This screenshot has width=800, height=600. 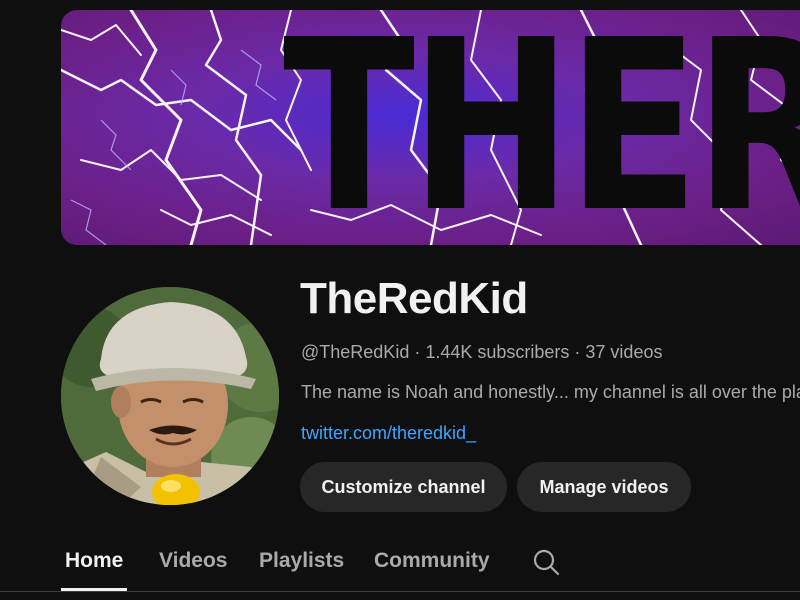 I want to click on tabs-divider, so click(x=400, y=591).